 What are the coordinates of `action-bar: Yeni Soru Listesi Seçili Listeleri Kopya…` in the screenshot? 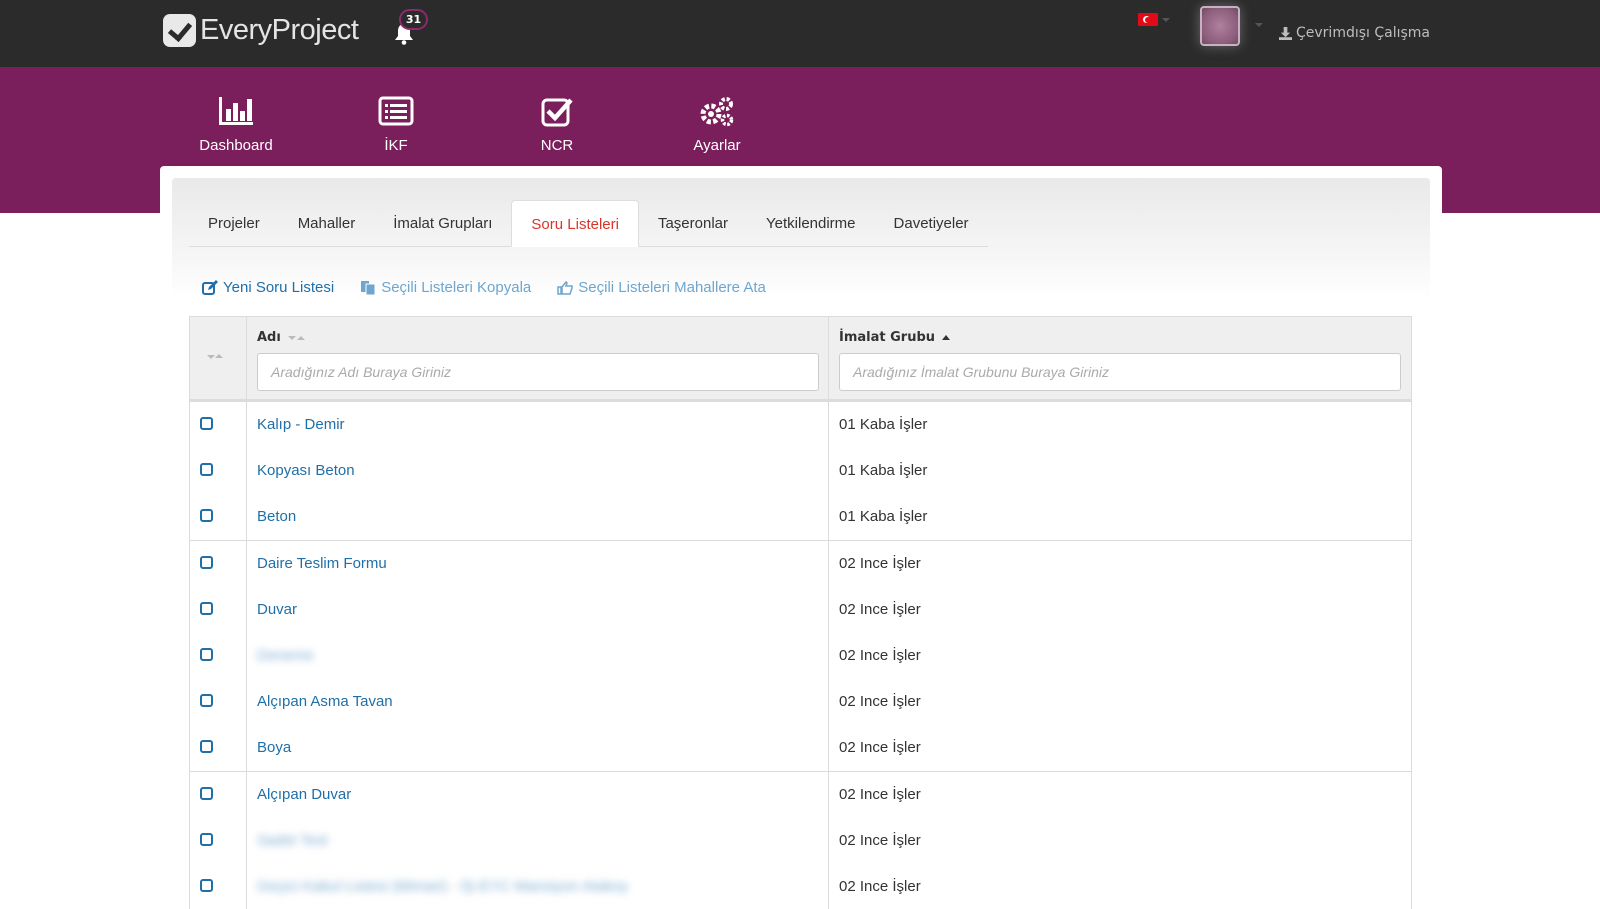 It's located at (497, 287).